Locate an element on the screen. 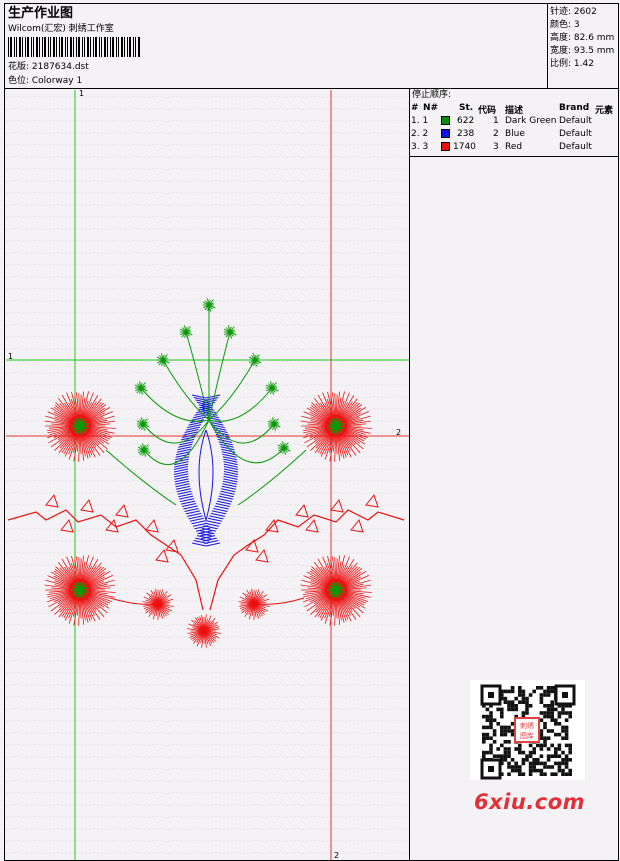  row-code: 1 is located at coordinates (496, 121).